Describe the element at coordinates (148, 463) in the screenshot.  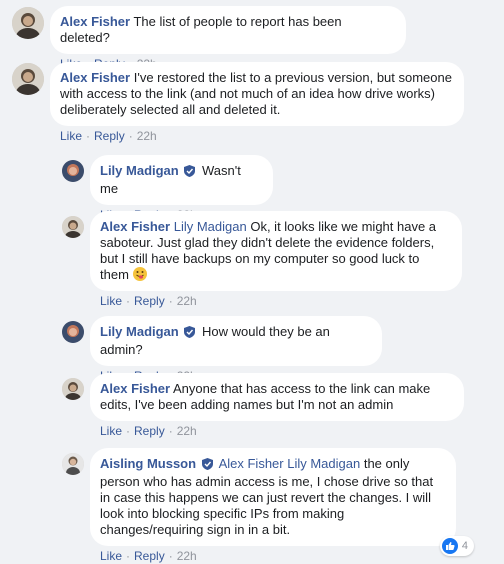
I see `comment-author: Aisling Musson` at that location.